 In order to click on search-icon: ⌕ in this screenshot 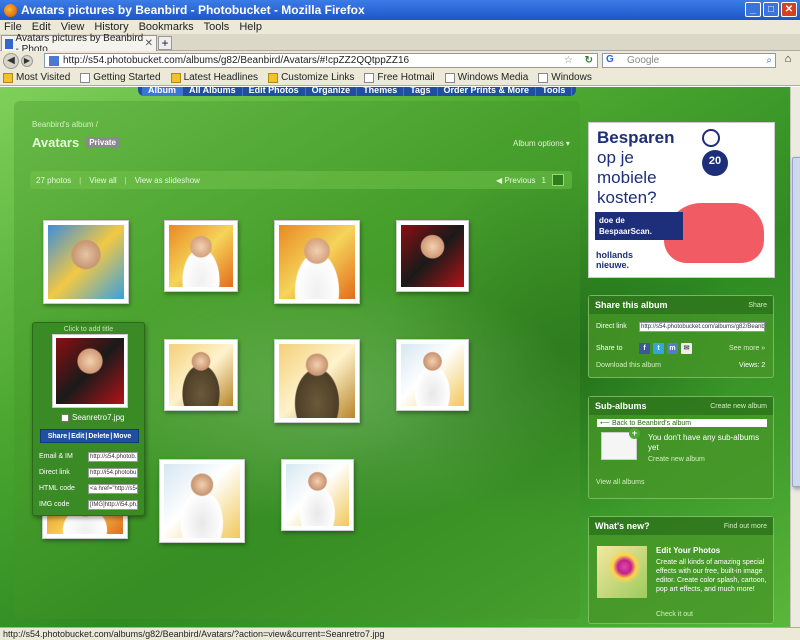, I will do `click(769, 60)`.